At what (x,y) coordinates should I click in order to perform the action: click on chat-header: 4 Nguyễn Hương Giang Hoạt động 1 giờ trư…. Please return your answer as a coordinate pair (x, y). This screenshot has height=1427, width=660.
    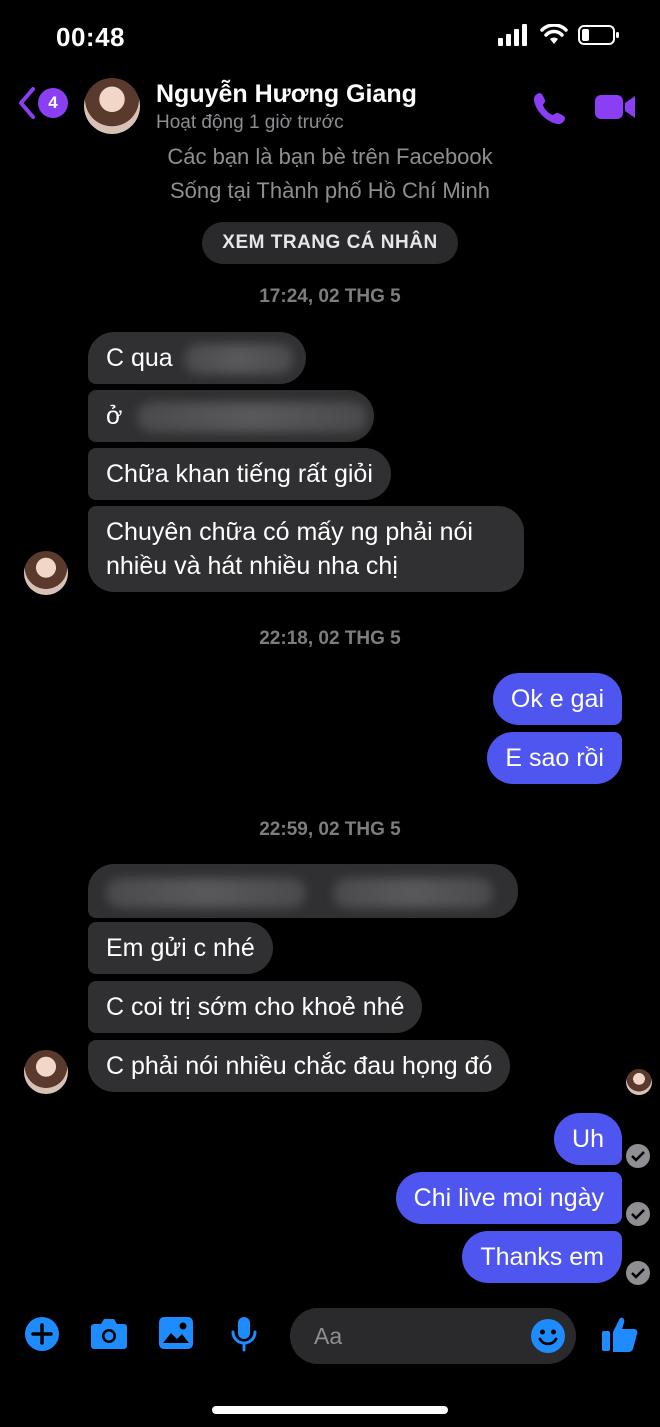
    Looking at the image, I should click on (330, 110).